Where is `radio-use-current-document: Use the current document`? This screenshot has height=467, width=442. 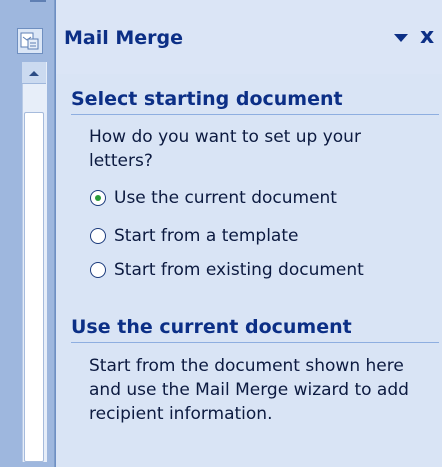
radio-use-current-document: Use the current document is located at coordinates (213, 198).